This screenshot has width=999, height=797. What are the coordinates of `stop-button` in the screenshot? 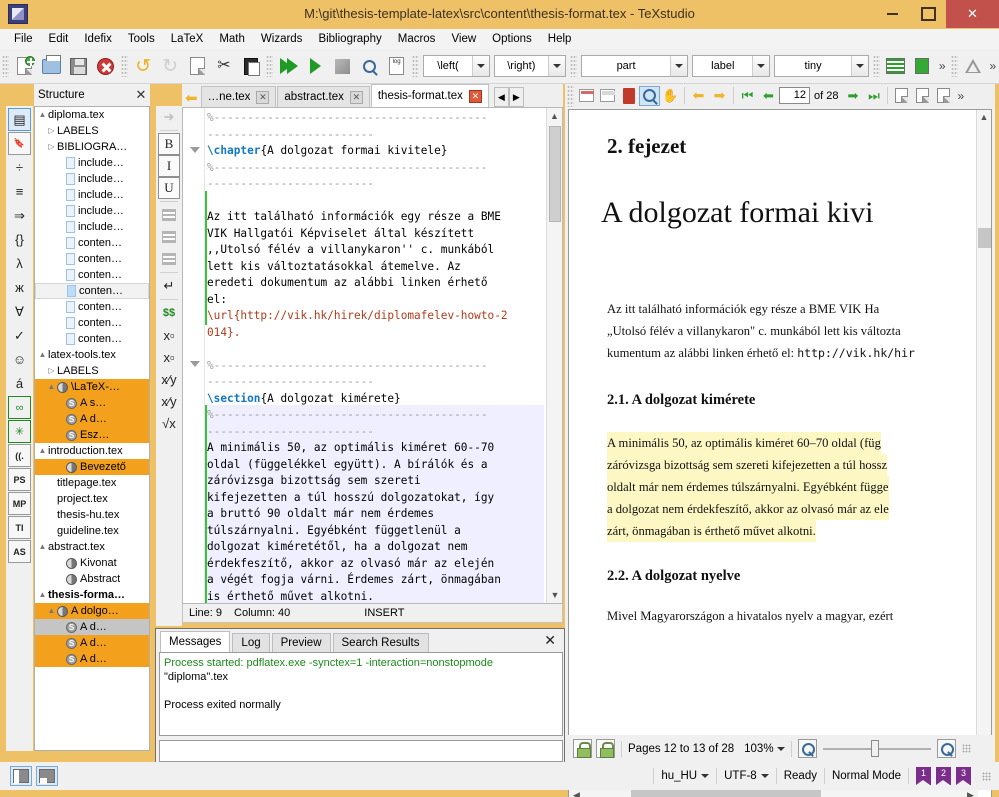 It's located at (342, 66).